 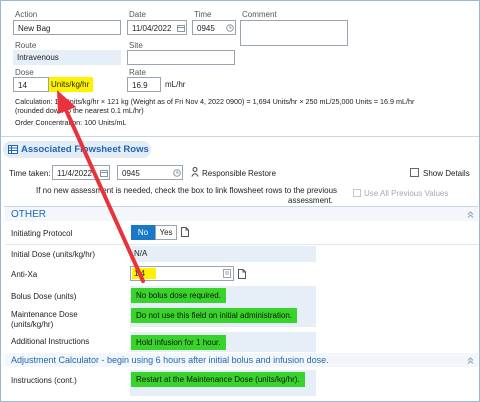 I want to click on time-taken-label: Time taken:, so click(x=30, y=173).